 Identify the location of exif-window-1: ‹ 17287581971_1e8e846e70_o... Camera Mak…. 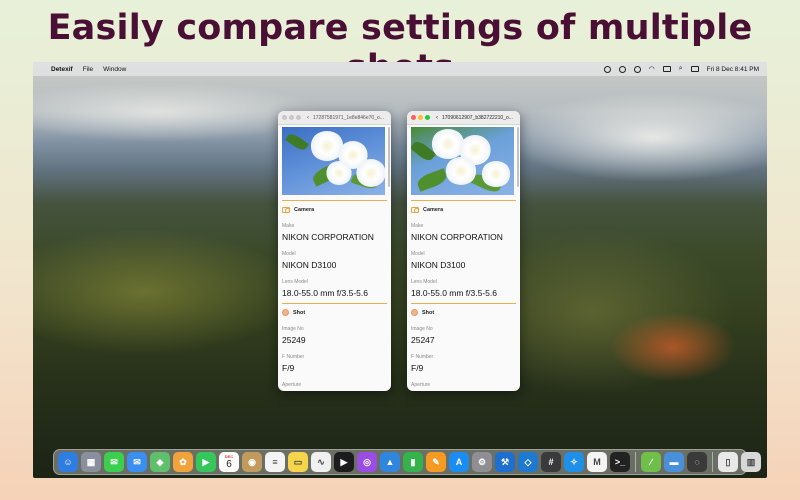
(334, 251).